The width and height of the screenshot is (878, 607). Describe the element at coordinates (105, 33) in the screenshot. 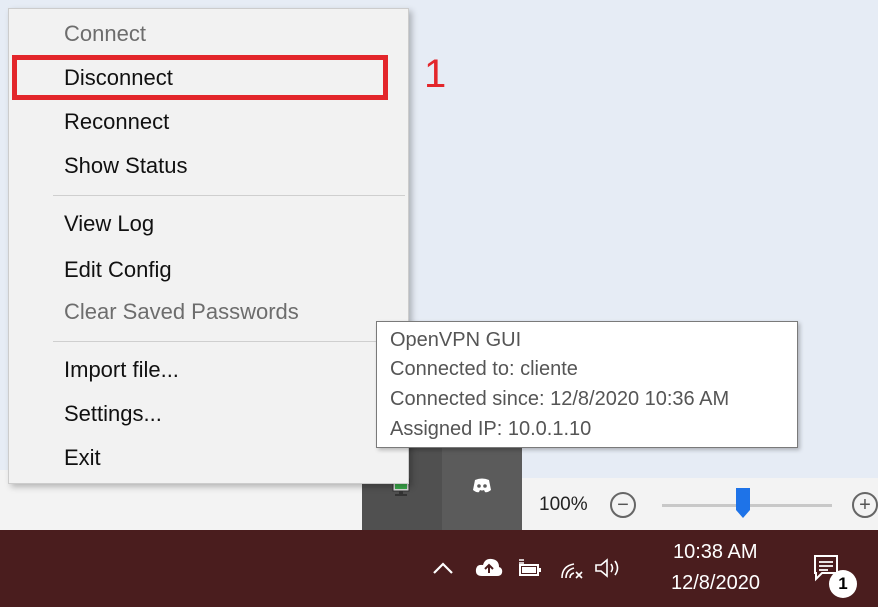

I see `menu-item-connect: Connect` at that location.